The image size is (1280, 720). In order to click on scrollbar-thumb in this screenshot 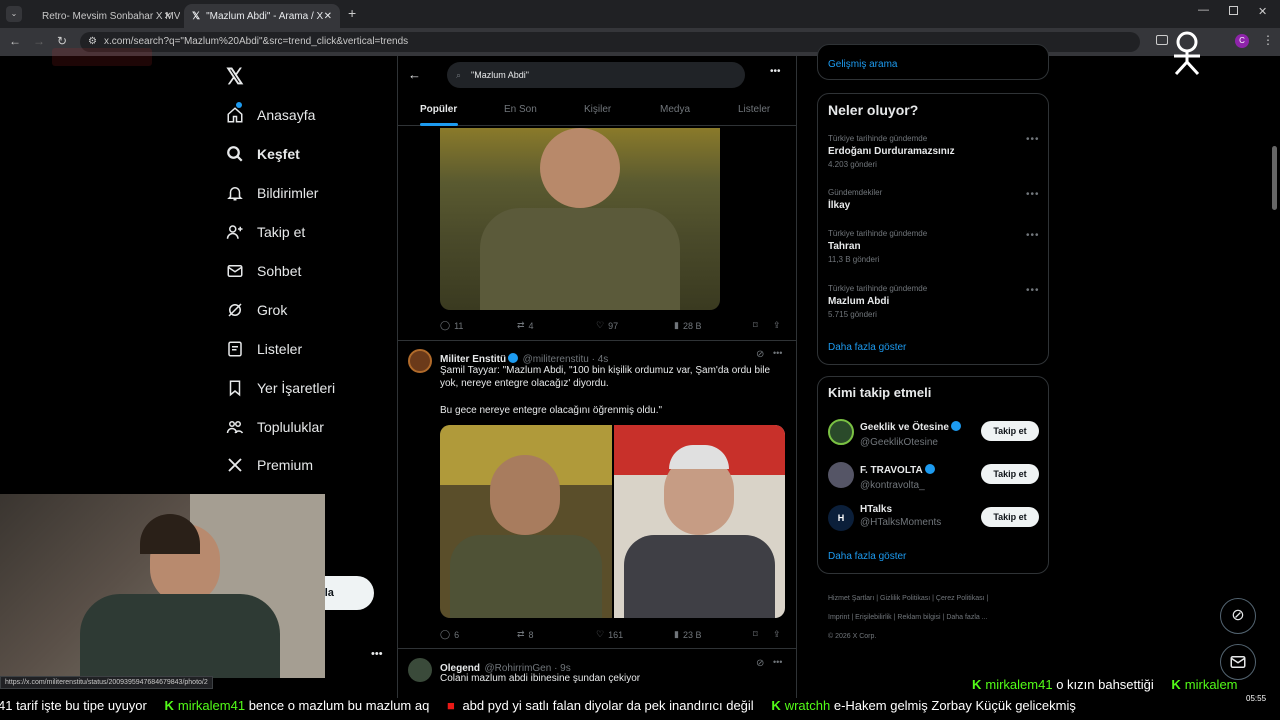, I will do `click(1274, 178)`.